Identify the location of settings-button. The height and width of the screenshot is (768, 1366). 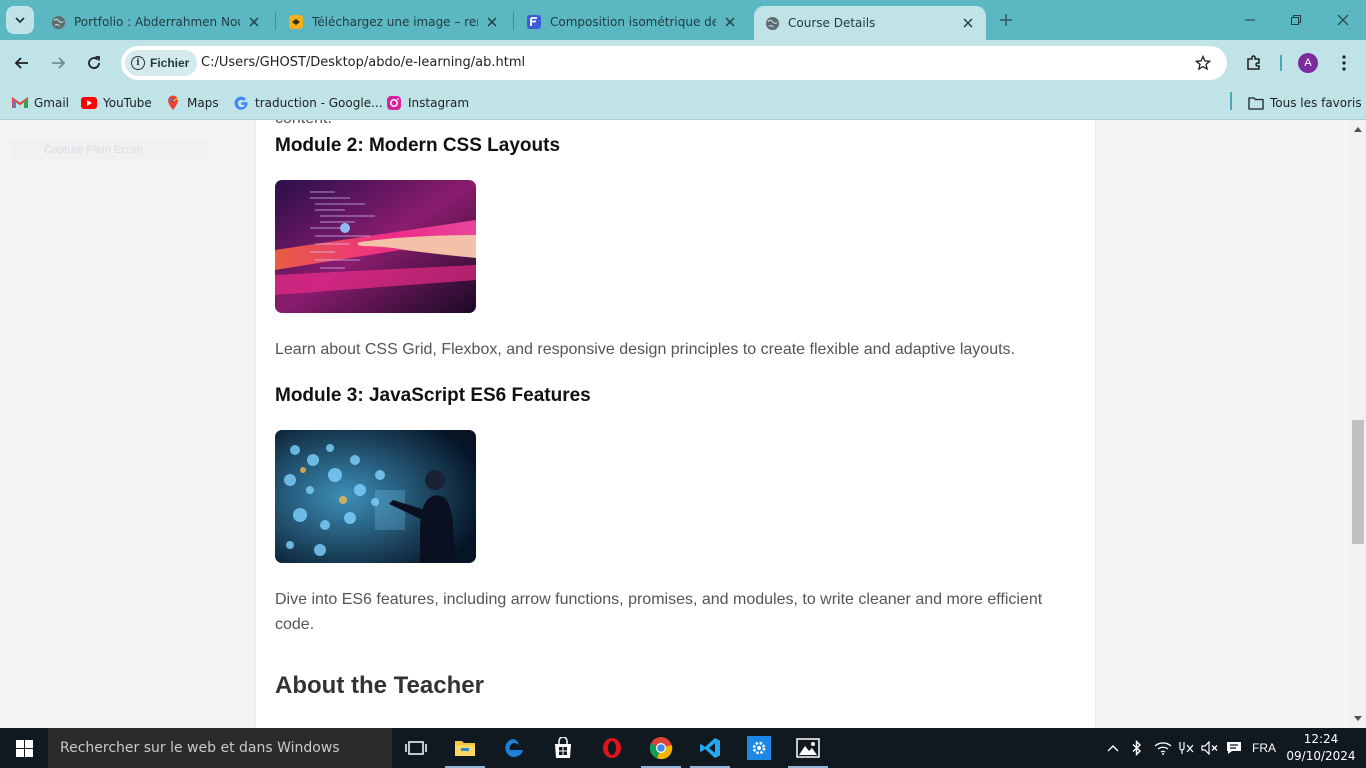
(759, 748).